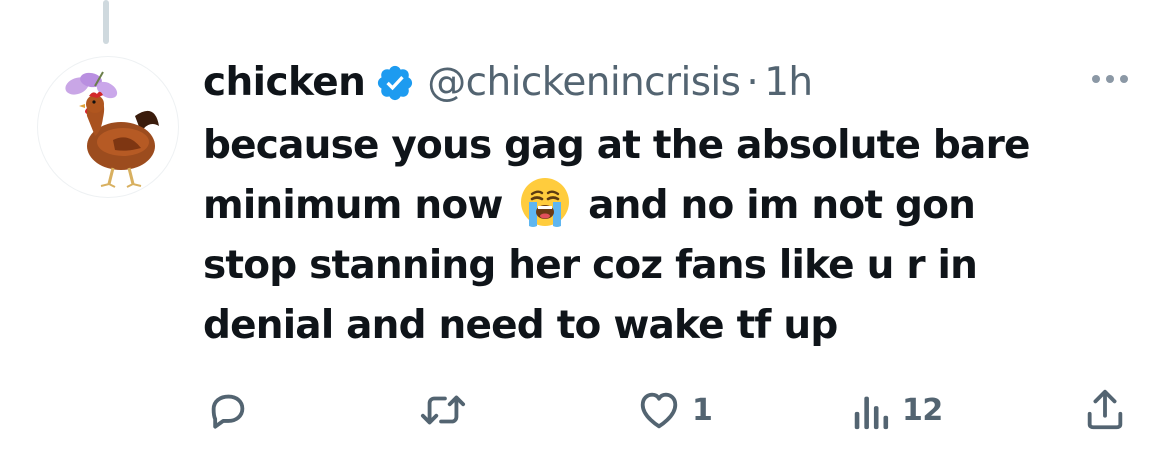 The width and height of the screenshot is (1170, 466). What do you see at coordinates (443, 410) in the screenshot?
I see `retweet-icon` at bounding box center [443, 410].